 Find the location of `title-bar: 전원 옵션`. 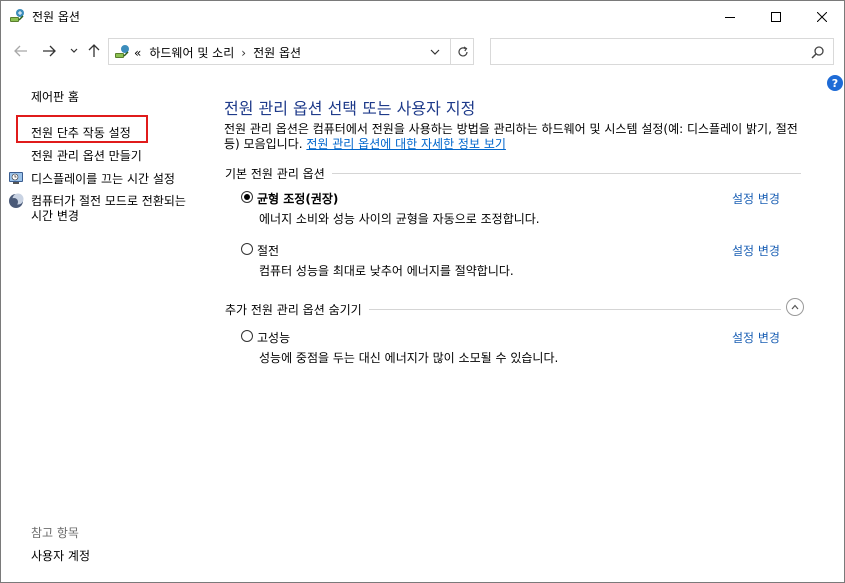

title-bar: 전원 옵션 is located at coordinates (422, 16).